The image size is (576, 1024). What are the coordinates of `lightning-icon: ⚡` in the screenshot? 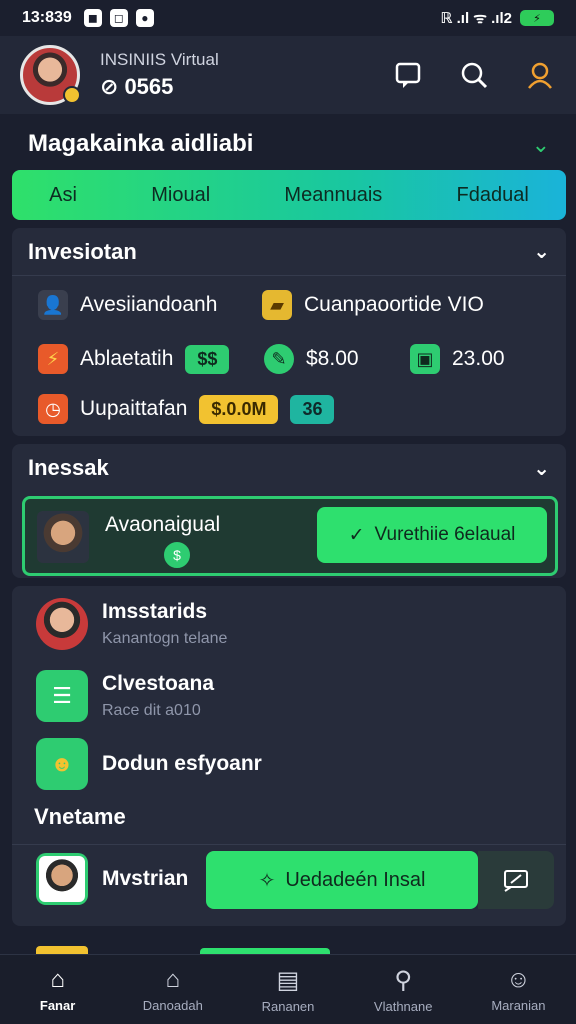 It's located at (53, 359).